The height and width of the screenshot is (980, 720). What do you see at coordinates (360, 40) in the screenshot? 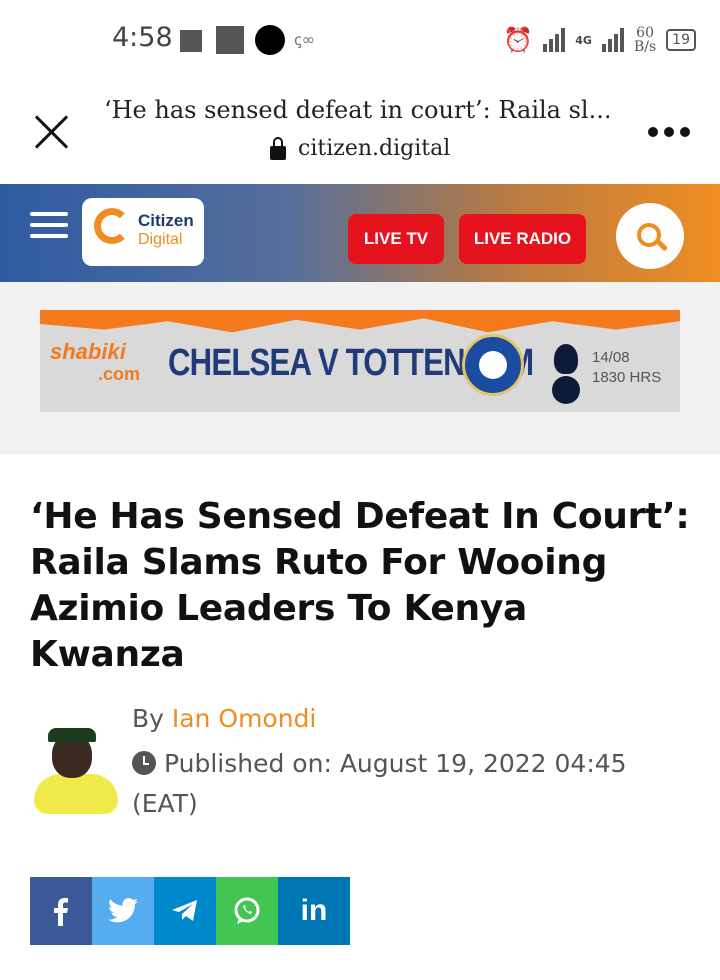
I see `status-bar: 4:58 ꞔ∞ ⏰ 4G 60 B/s 19` at bounding box center [360, 40].